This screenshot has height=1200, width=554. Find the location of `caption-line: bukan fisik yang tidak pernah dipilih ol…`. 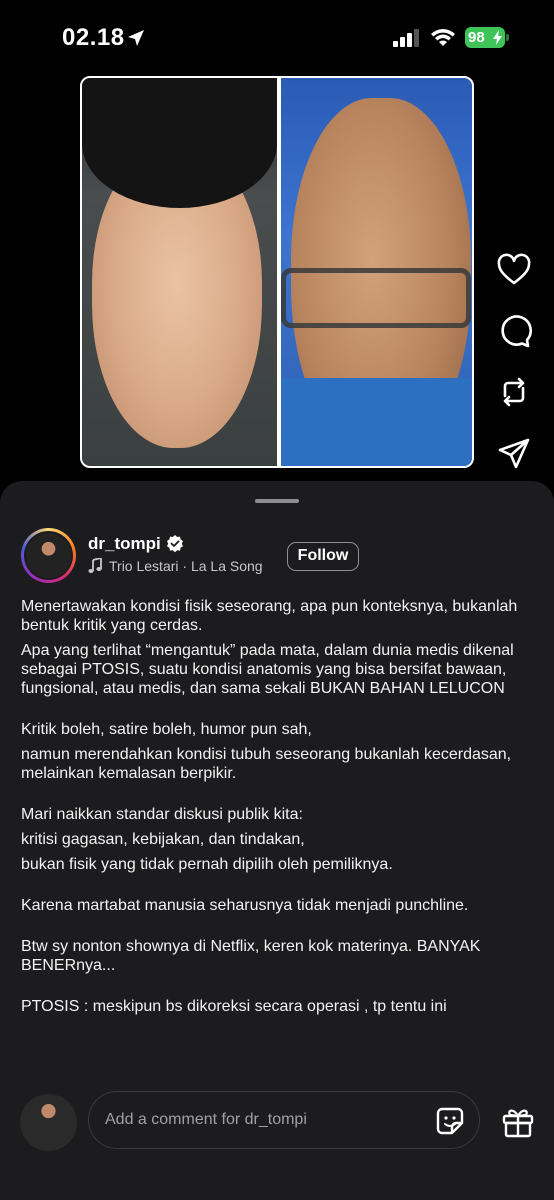

caption-line: bukan fisik yang tidak pernah dipilih ol… is located at coordinates (207, 864).